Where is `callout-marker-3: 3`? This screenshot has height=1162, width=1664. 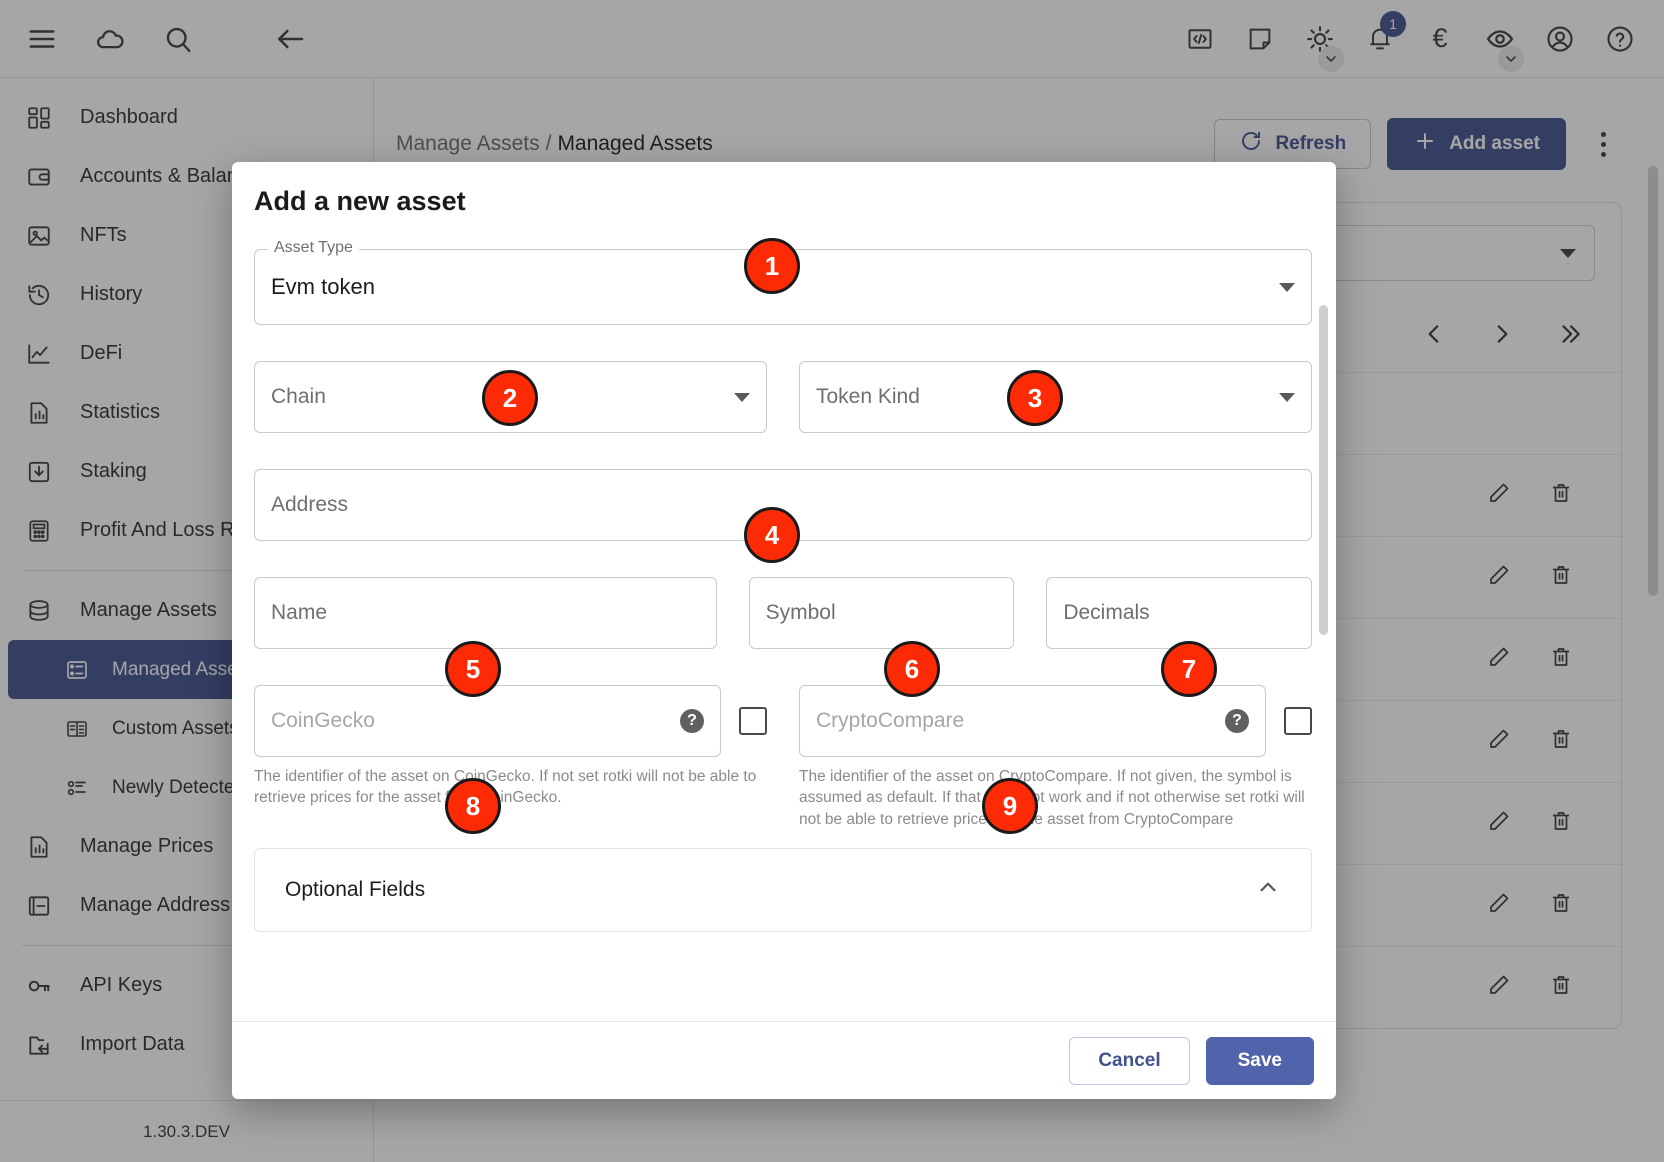
callout-marker-3: 3 is located at coordinates (1035, 398).